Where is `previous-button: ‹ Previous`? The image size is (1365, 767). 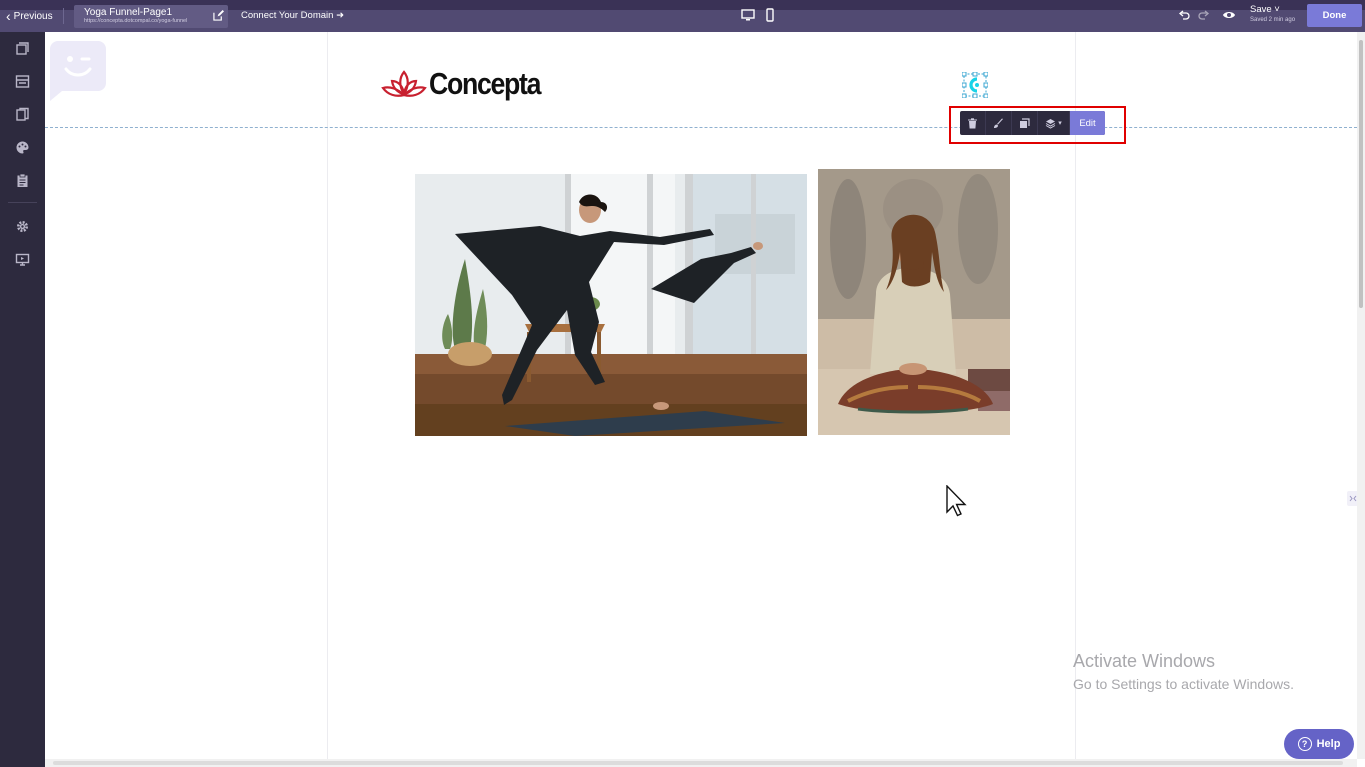 previous-button: ‹ Previous is located at coordinates (29, 16).